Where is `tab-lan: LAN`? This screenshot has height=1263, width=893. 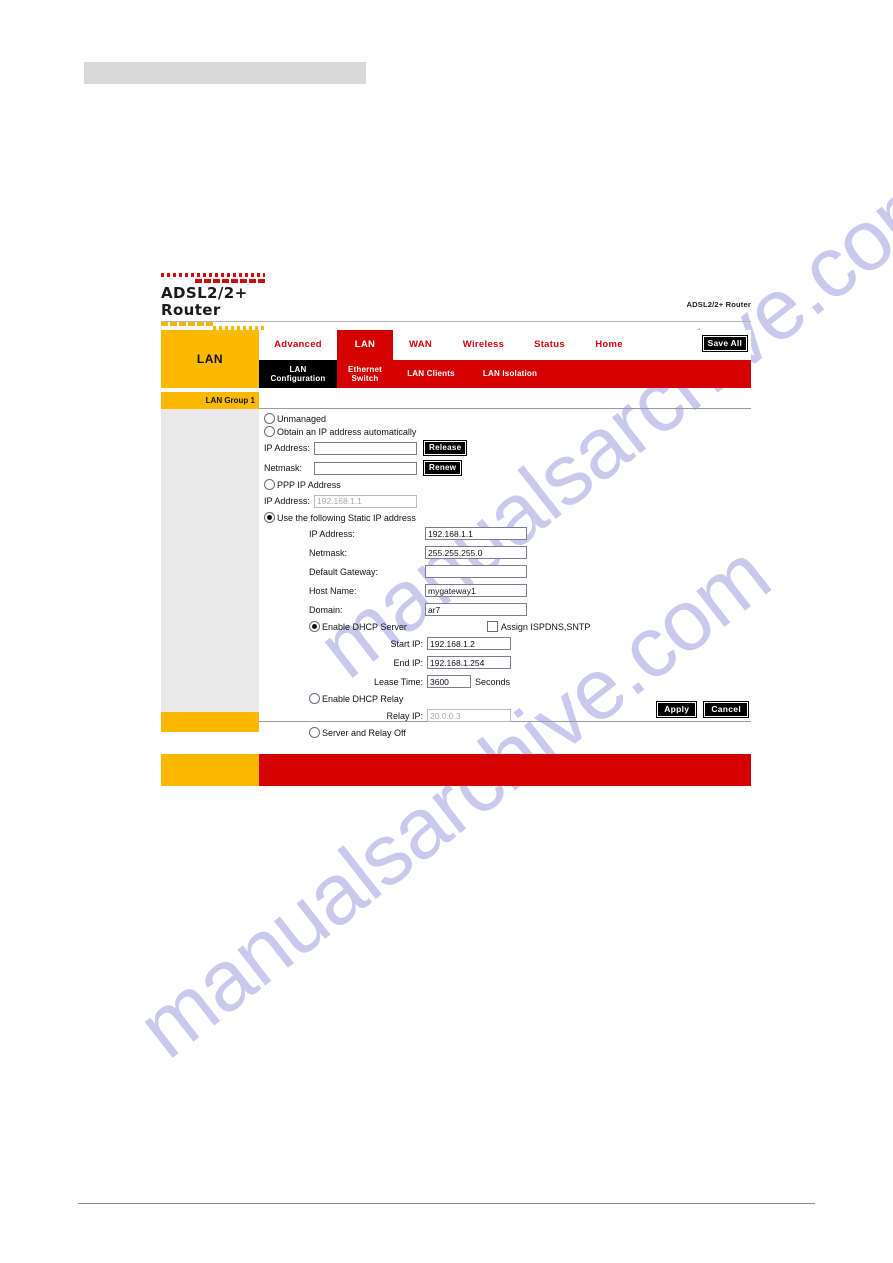 tab-lan: LAN is located at coordinates (365, 345).